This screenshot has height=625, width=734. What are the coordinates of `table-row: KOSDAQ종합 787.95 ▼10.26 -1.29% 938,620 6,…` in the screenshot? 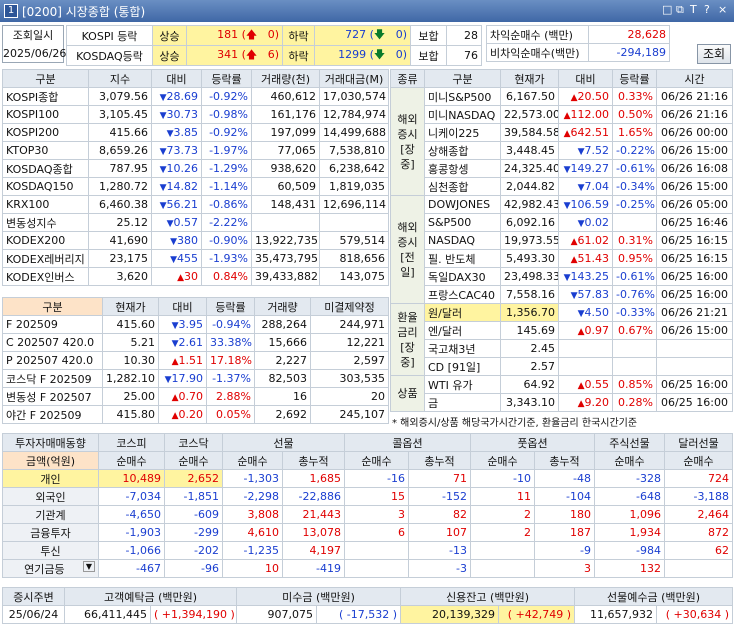 It's located at (195, 168).